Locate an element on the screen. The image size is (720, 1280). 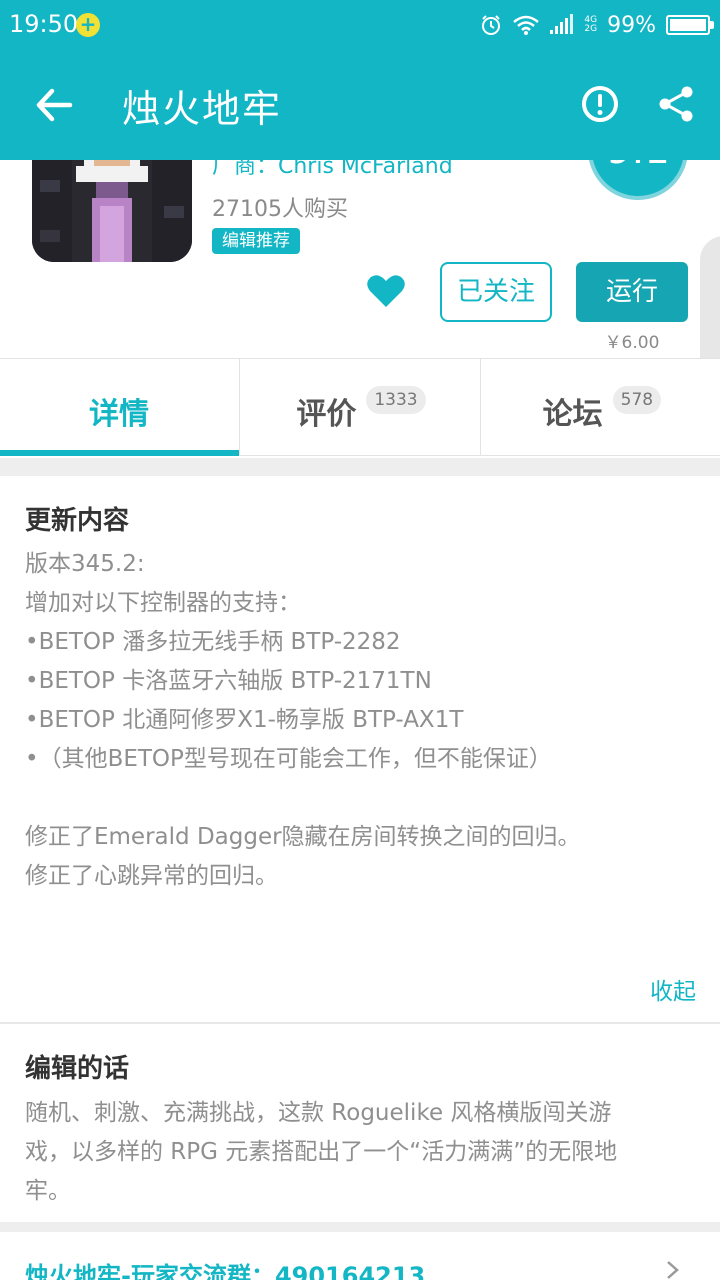
update-line: 增加对以下控制器的支持： is located at coordinates (163, 603).